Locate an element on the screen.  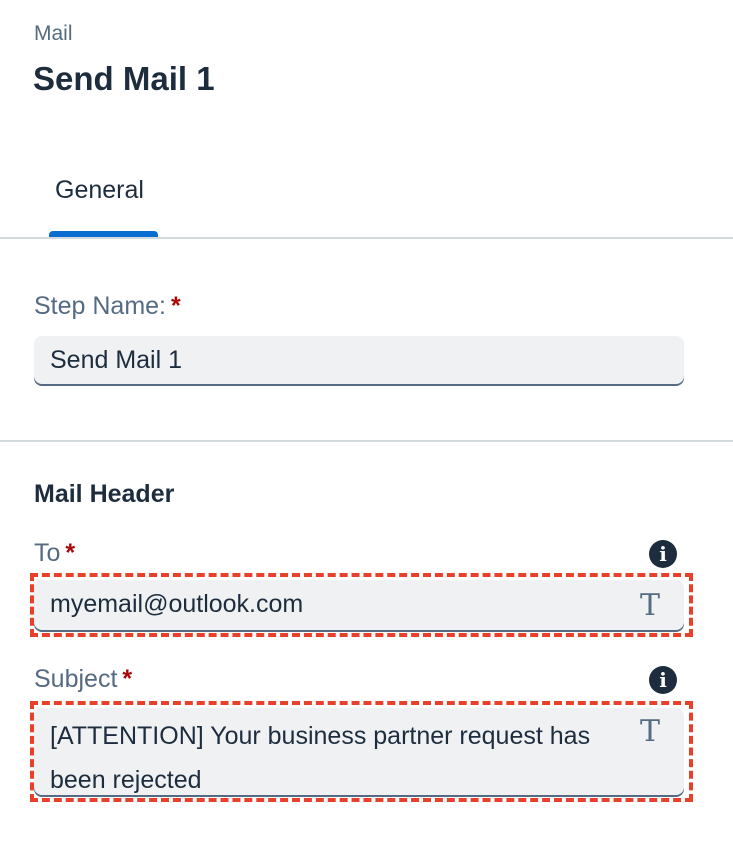
tab-bar-divider is located at coordinates (366, 238).